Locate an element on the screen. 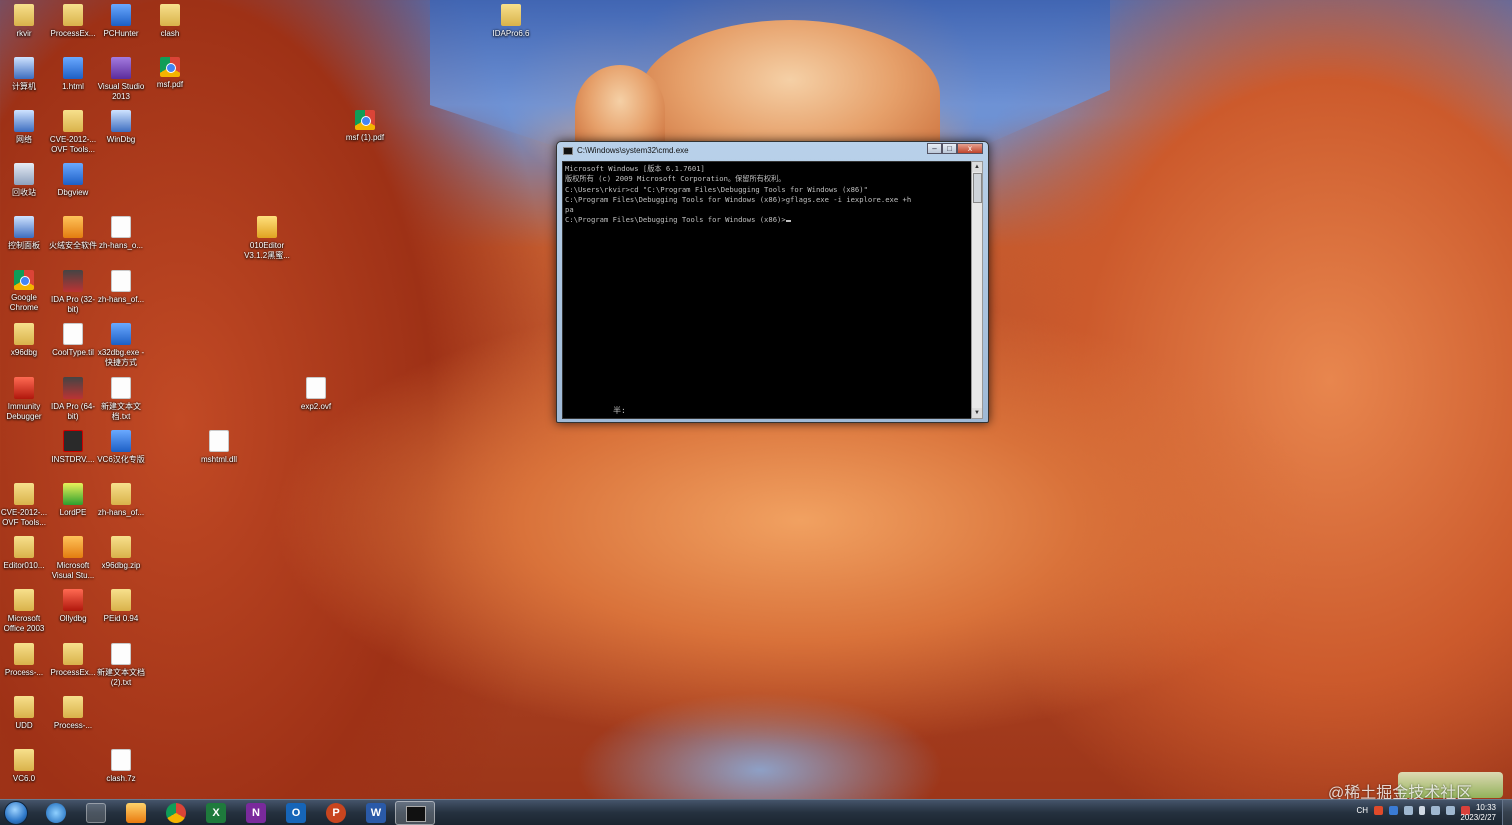 The width and height of the screenshot is (1512, 825). desktop-icon-huorong: 火绒安全软件 is located at coordinates (73, 233).